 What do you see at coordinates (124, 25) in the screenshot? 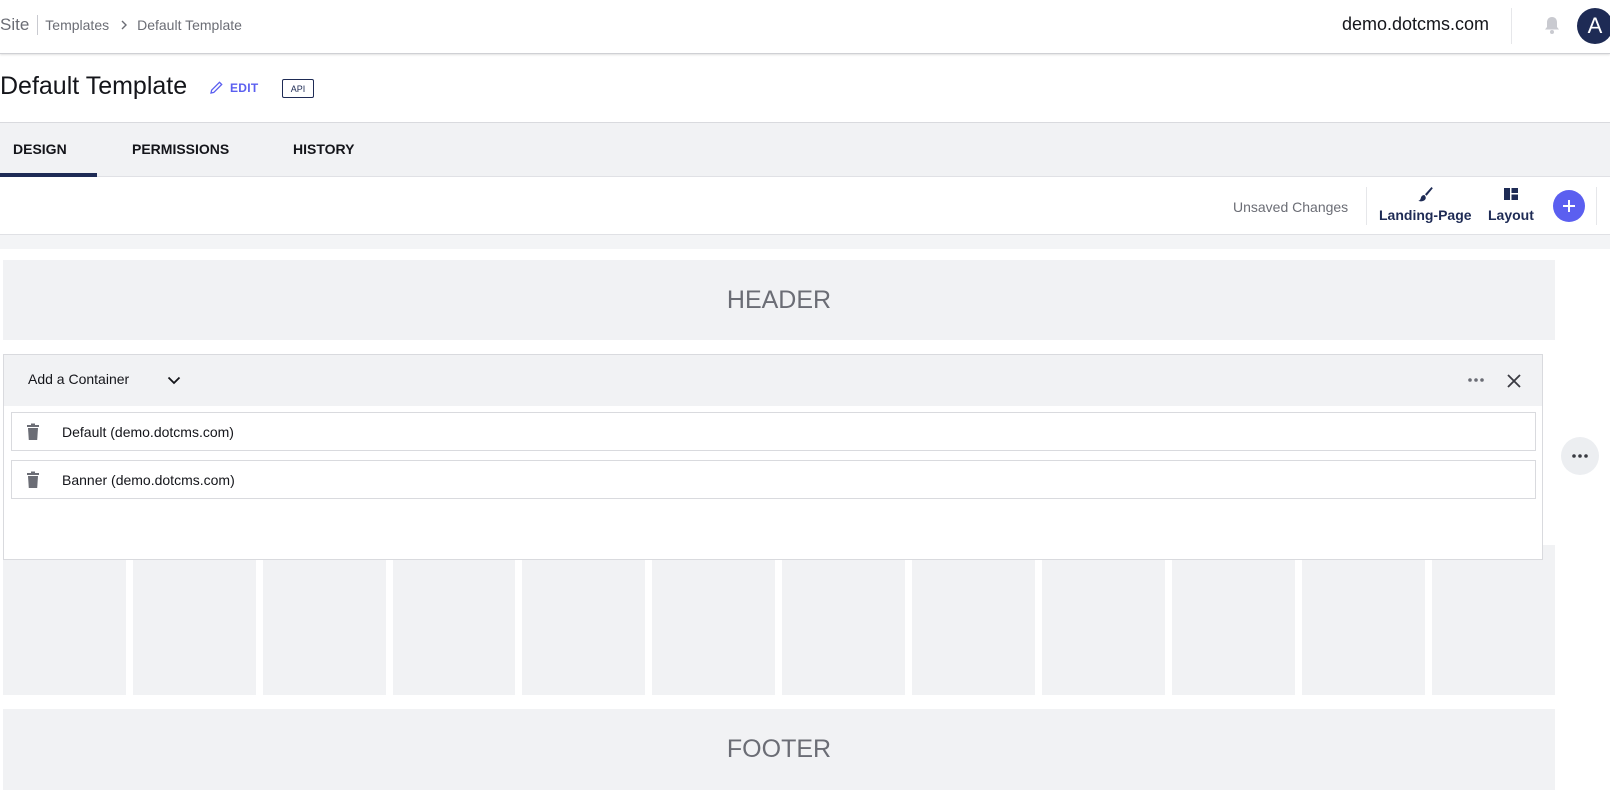
I see `chevron-right-icon` at bounding box center [124, 25].